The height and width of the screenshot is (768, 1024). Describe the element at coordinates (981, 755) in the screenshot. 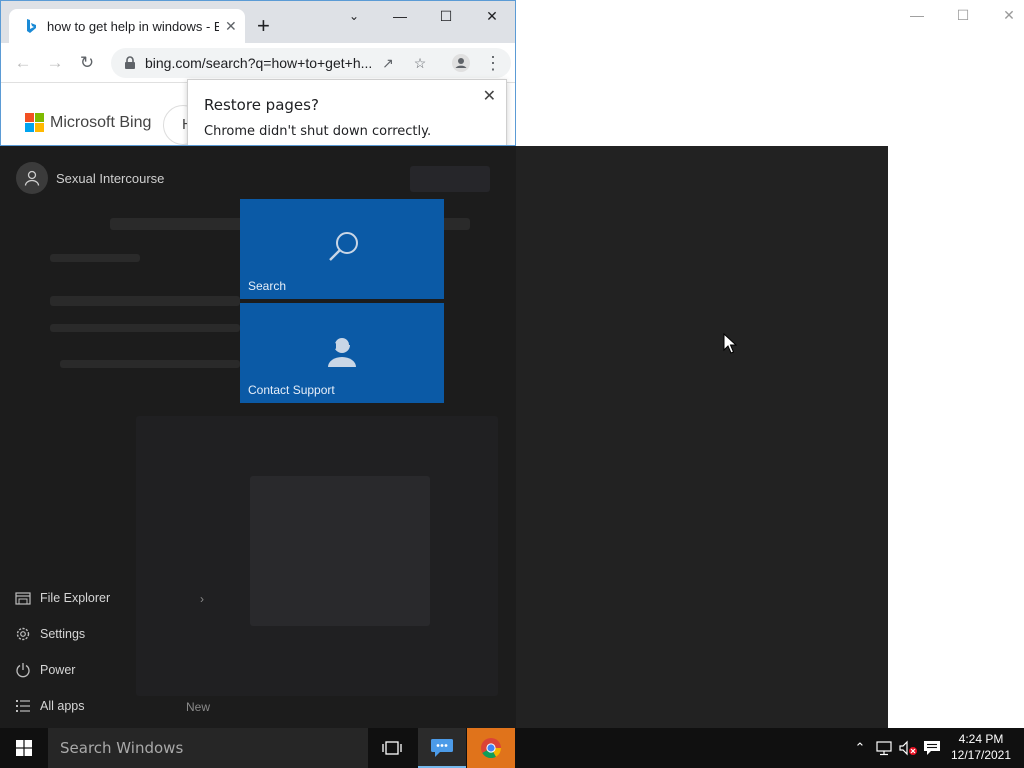

I see `clock-date: 12/17/2021` at that location.